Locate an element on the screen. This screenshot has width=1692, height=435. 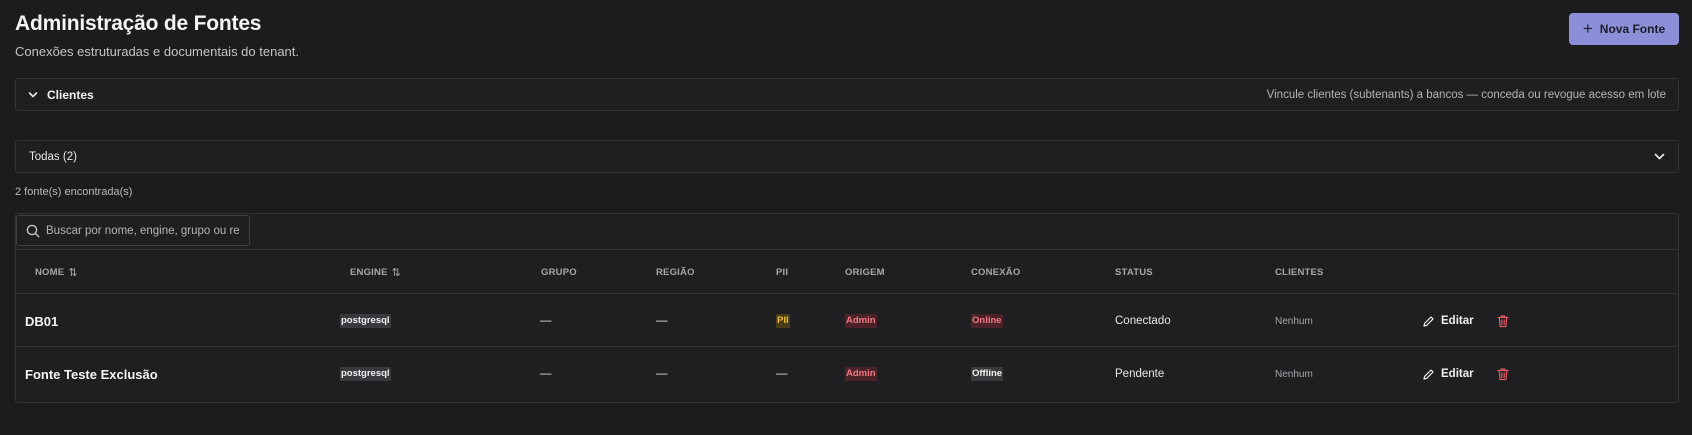
connection-badge: Online is located at coordinates (987, 321).